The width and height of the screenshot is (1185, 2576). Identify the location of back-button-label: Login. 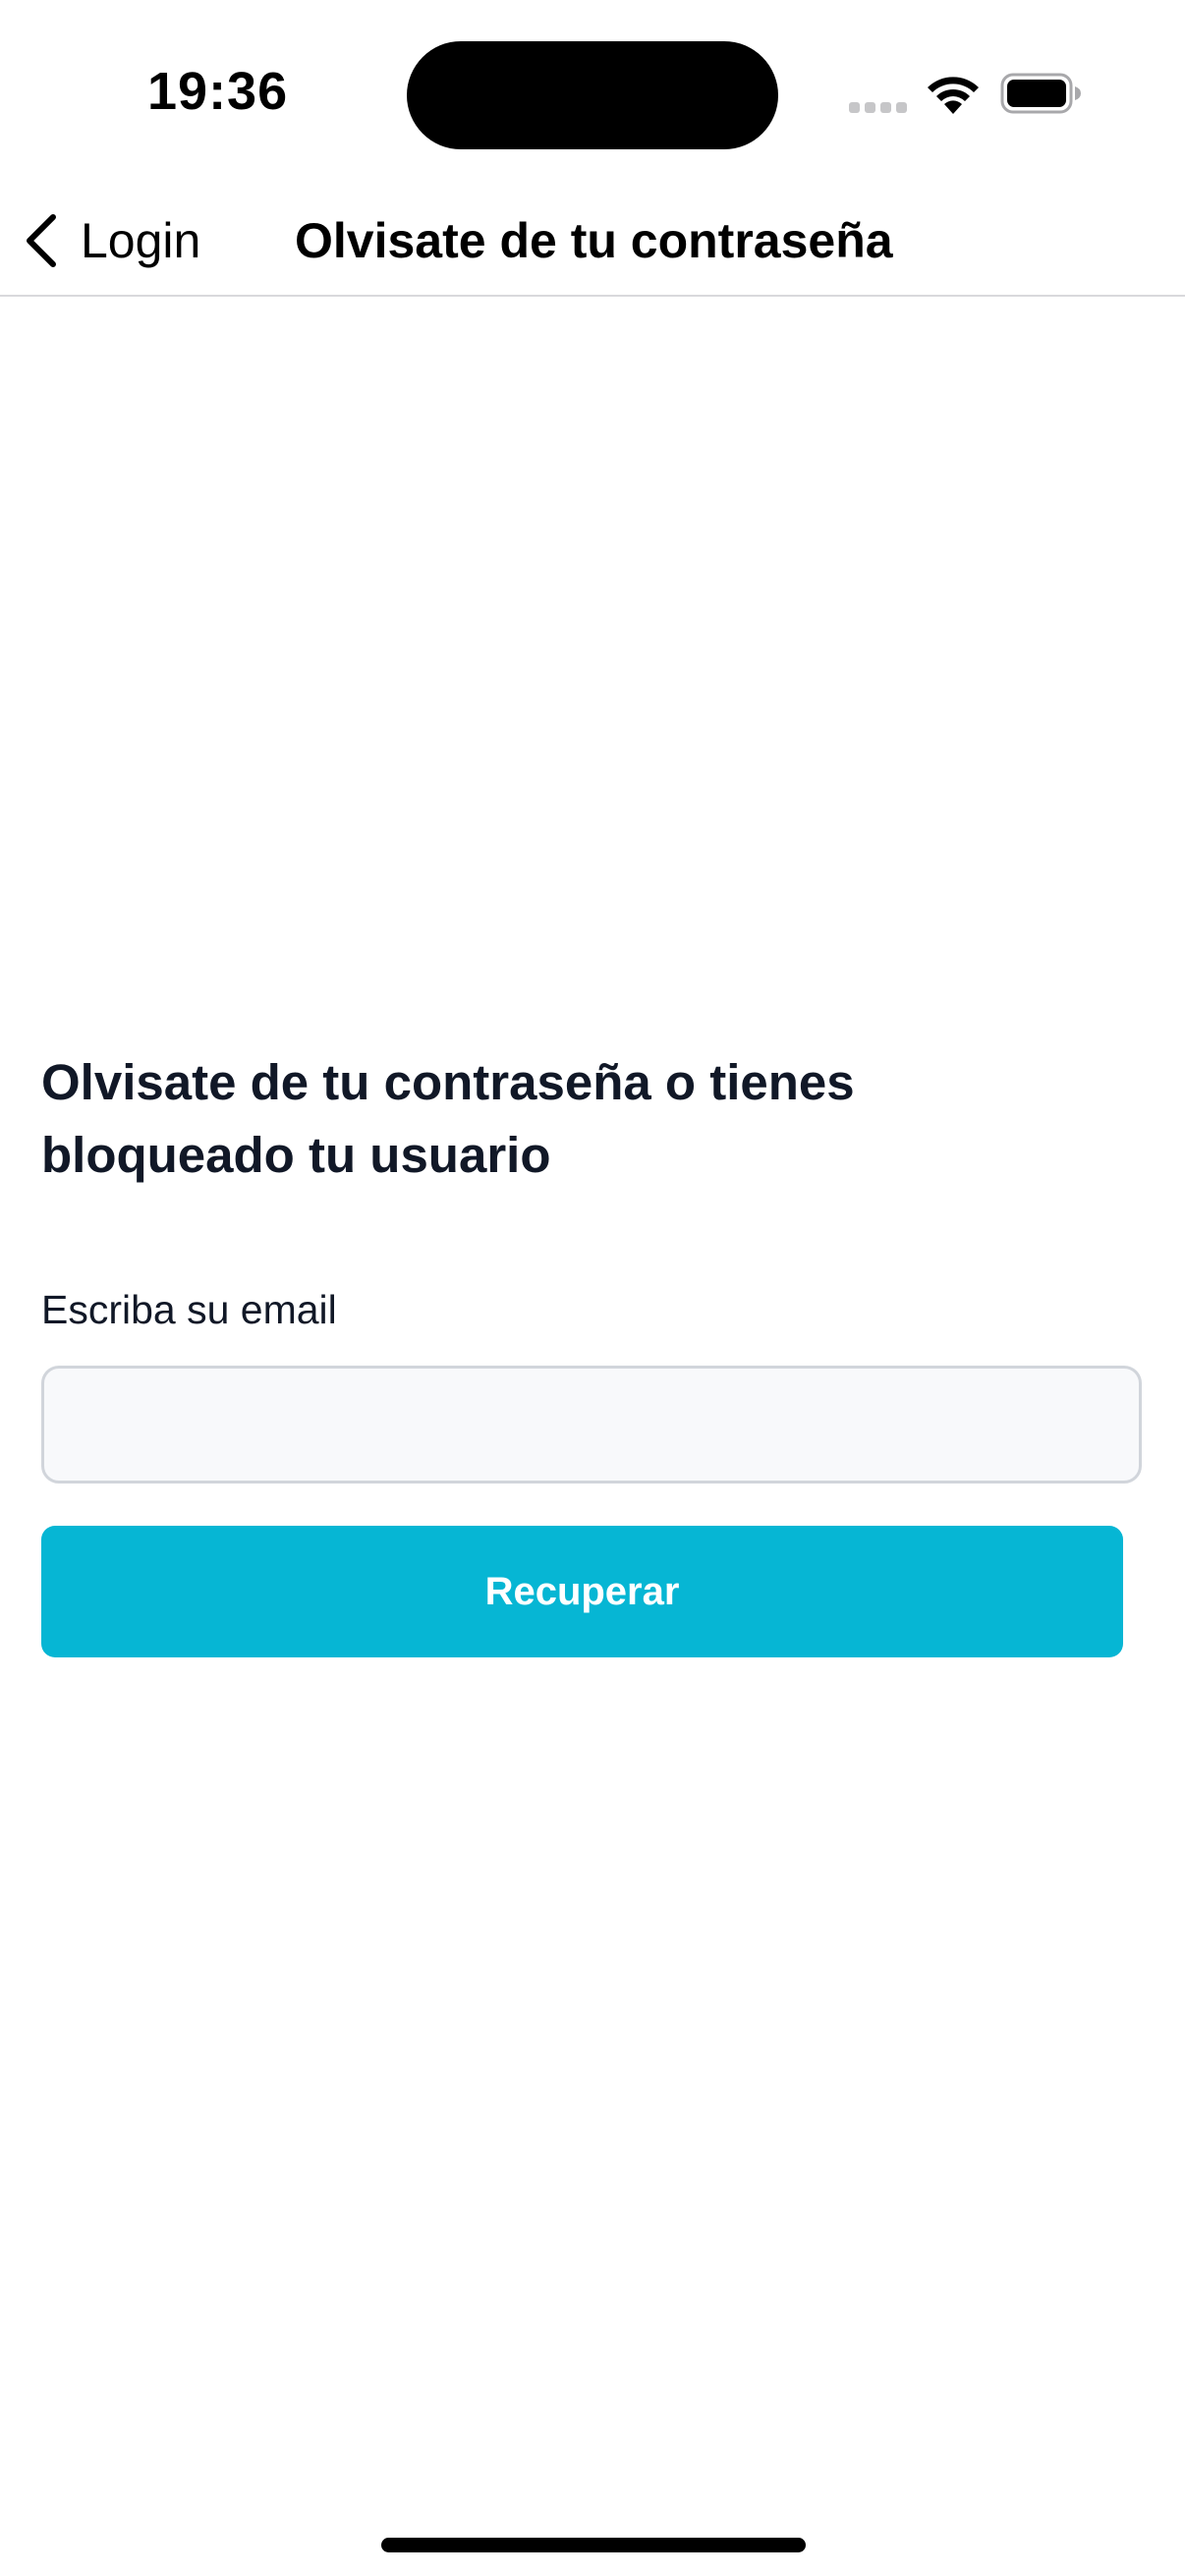
(141, 240).